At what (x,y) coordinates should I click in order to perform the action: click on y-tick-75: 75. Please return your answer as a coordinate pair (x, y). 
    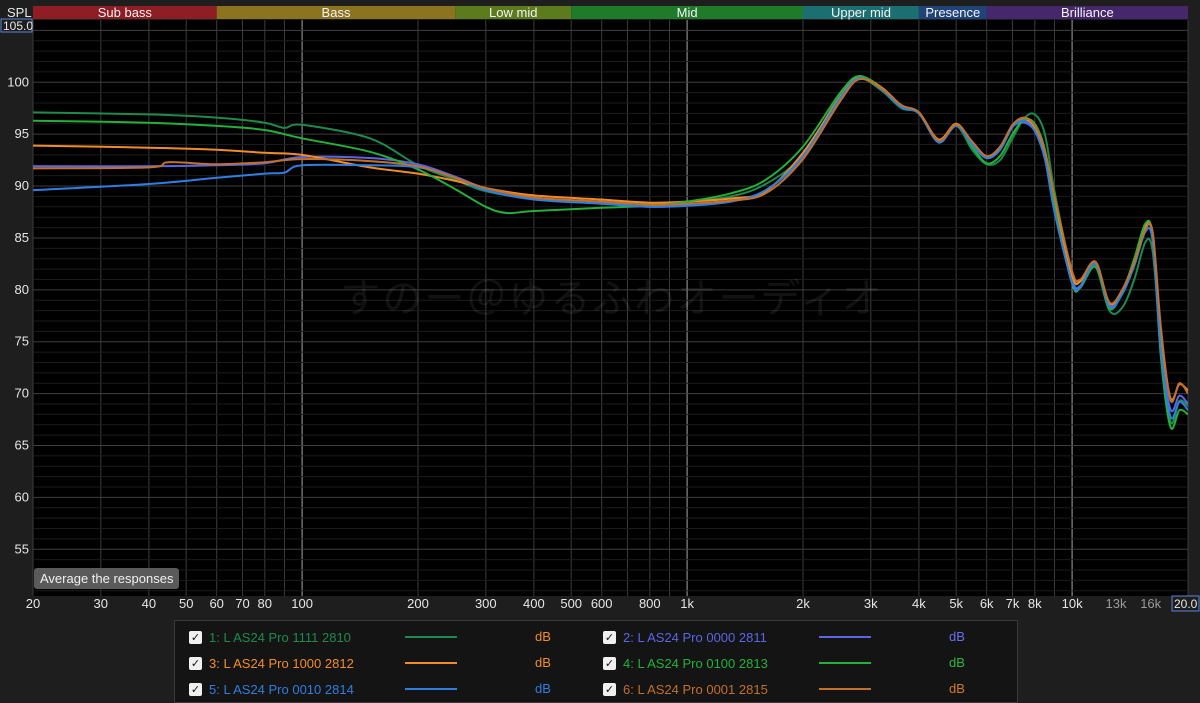
    Looking at the image, I should click on (22, 341).